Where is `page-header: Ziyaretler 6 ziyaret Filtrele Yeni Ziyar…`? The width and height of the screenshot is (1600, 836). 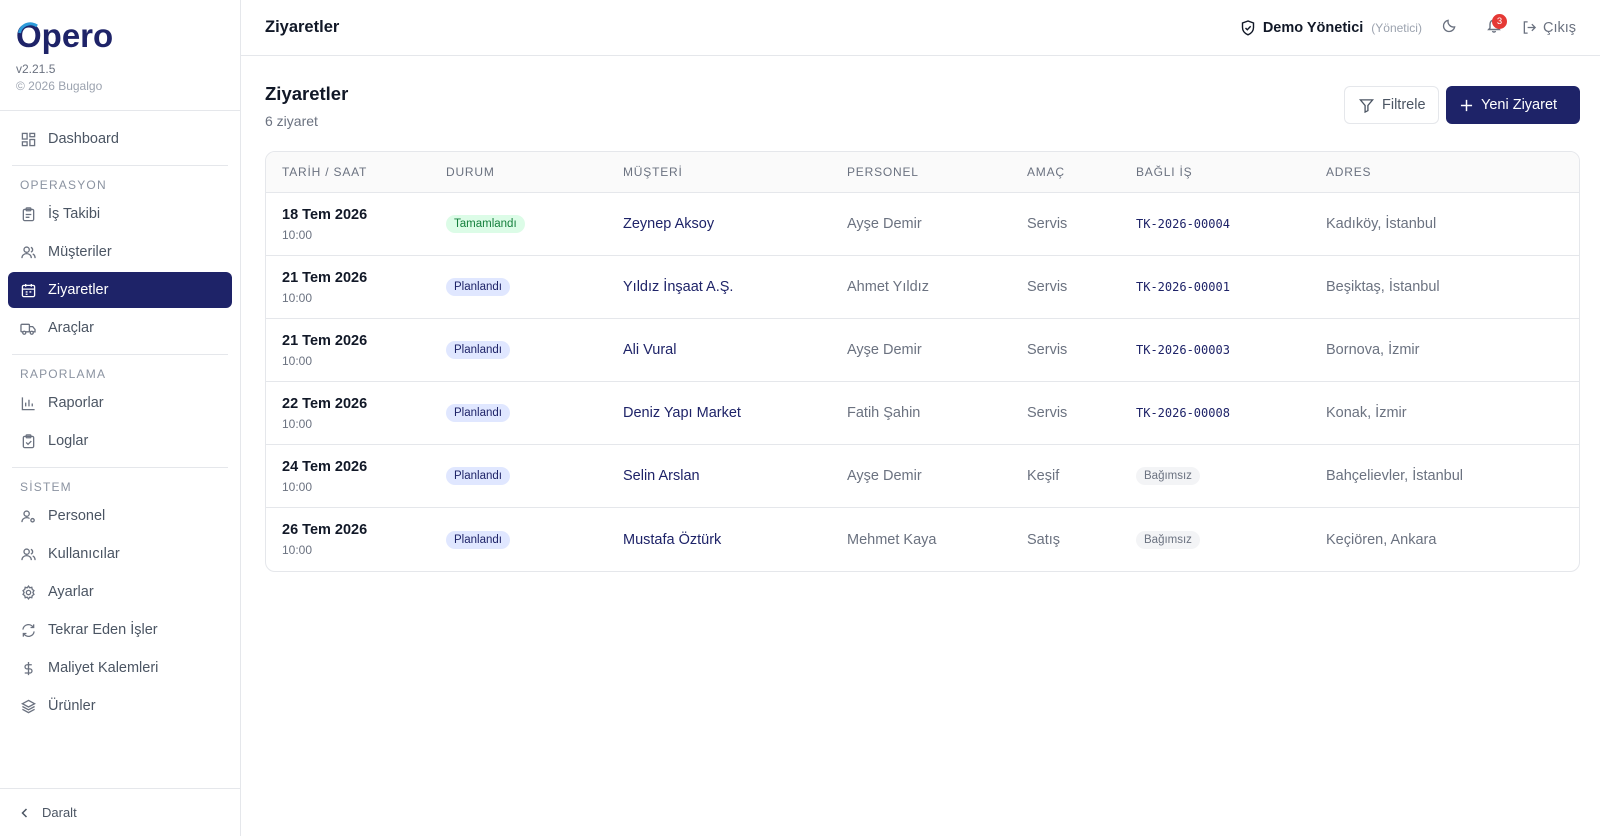
page-header: Ziyaretler 6 ziyaret Filtrele Yeni Ziyar… is located at coordinates (922, 103).